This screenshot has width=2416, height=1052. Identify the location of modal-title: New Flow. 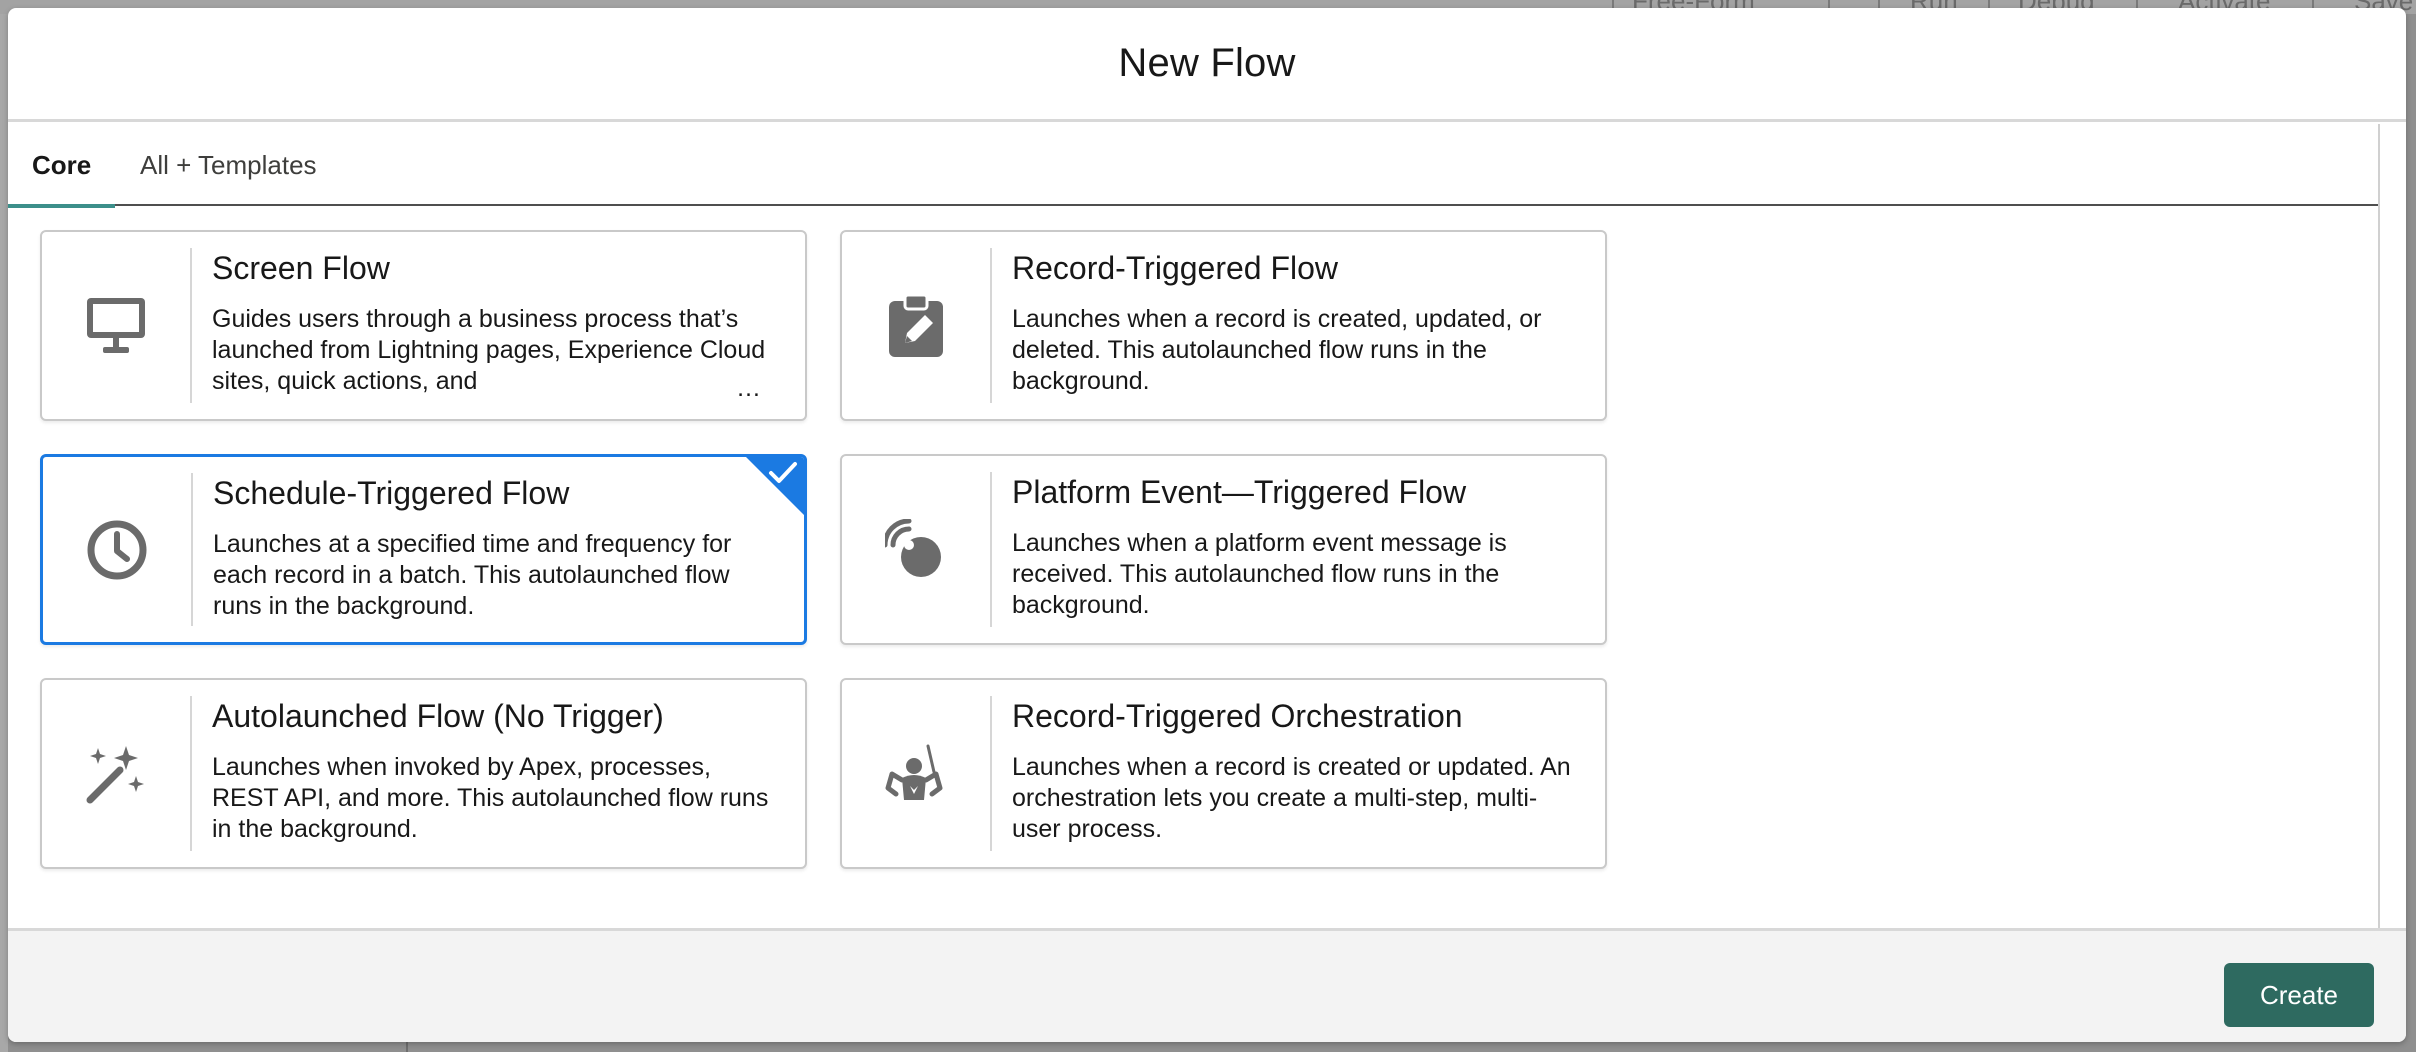
(1207, 63).